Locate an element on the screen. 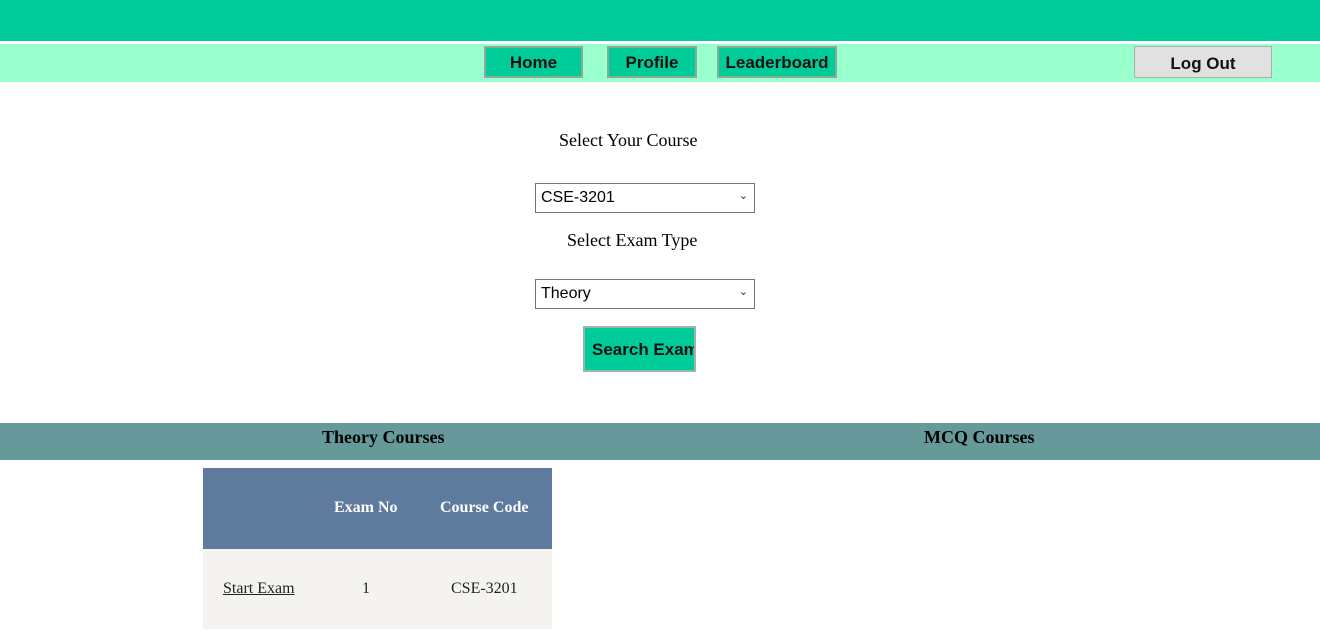 This screenshot has height=632, width=1320. column-header-course-code: Course Code is located at coordinates (484, 507).